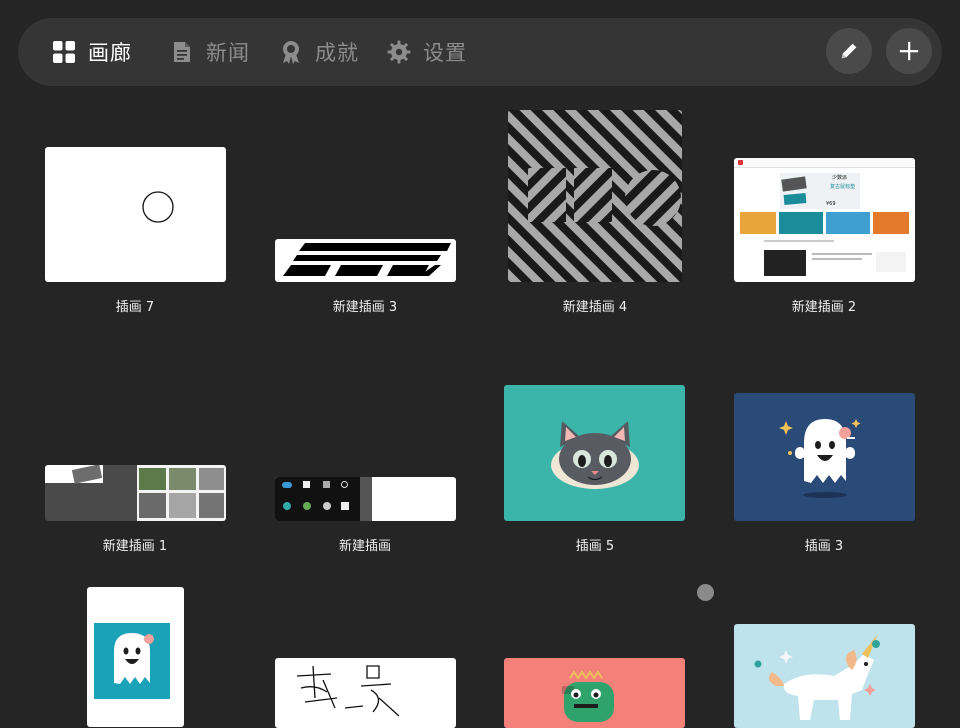 The height and width of the screenshot is (728, 960). Describe the element at coordinates (705, 592) in the screenshot. I see `scroll-indicator` at that location.